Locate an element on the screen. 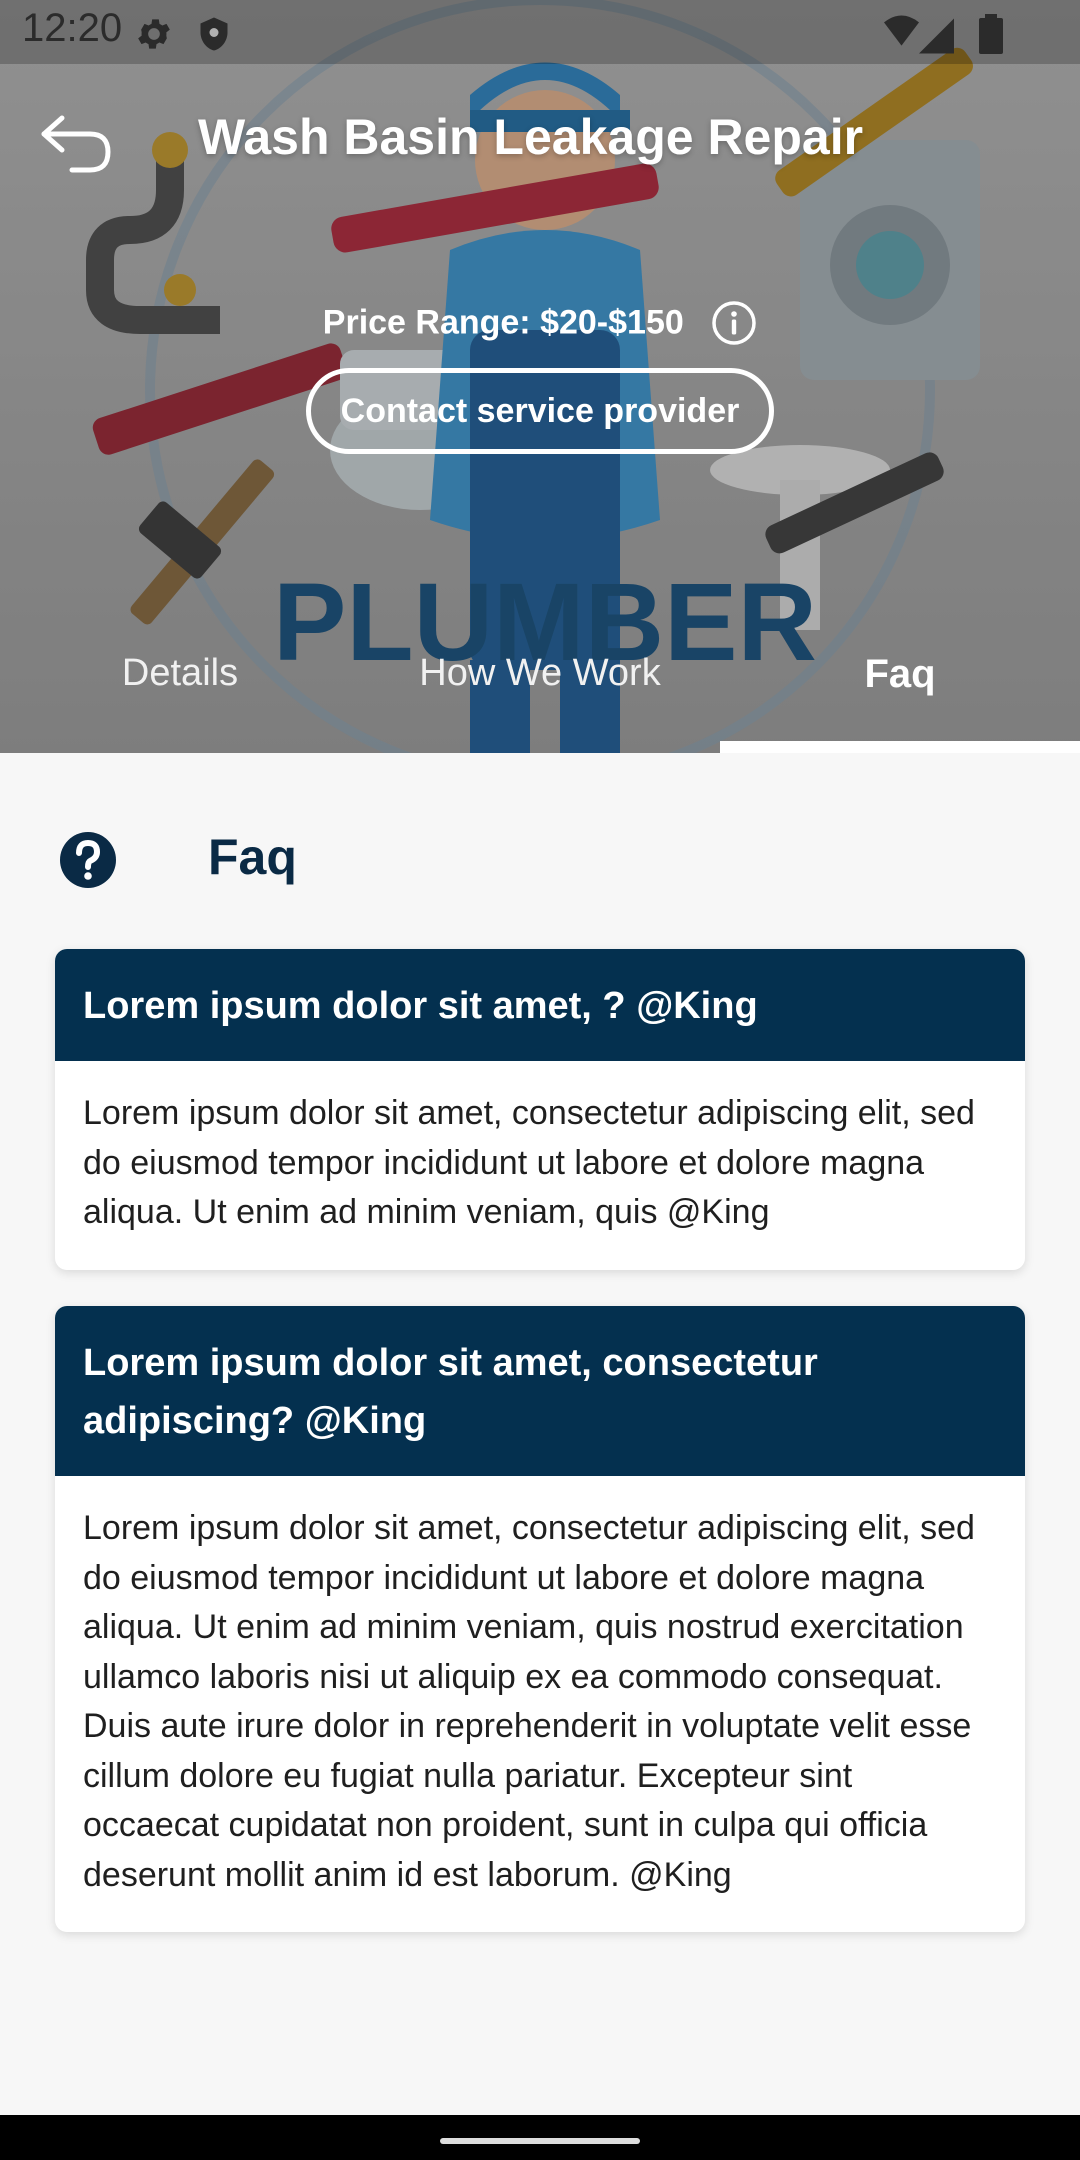 This screenshot has width=1080, height=2160. tab-indicator is located at coordinates (900, 747).